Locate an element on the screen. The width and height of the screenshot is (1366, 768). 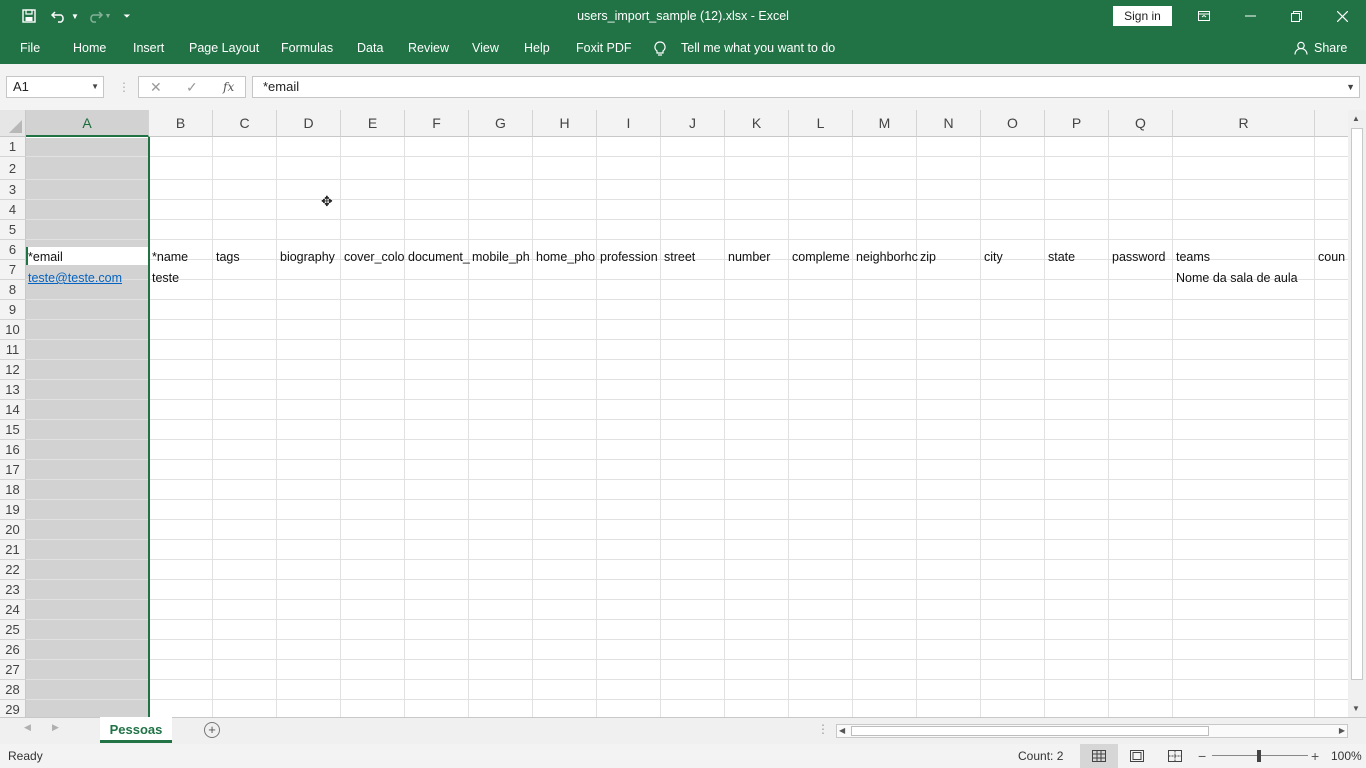
column-header-p: P is located at coordinates (1077, 123).